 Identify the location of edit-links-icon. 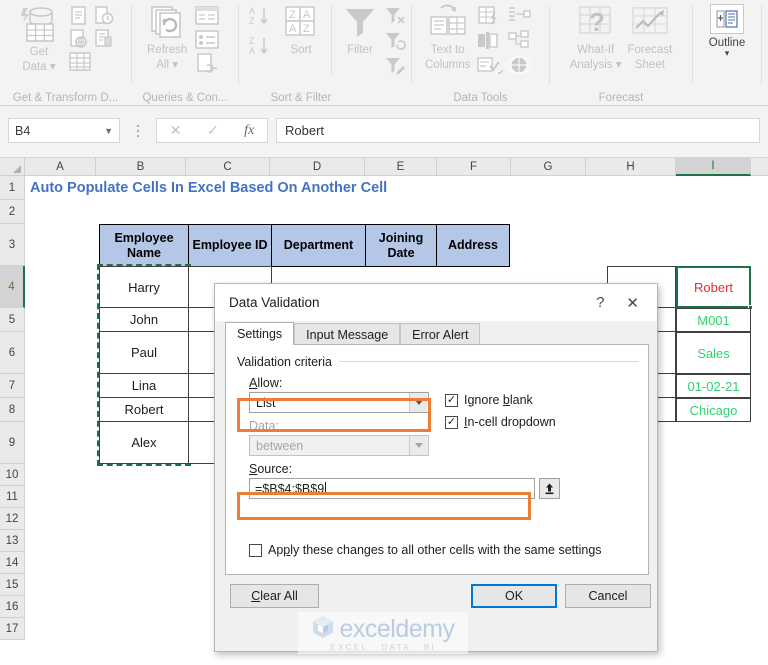
(207, 64).